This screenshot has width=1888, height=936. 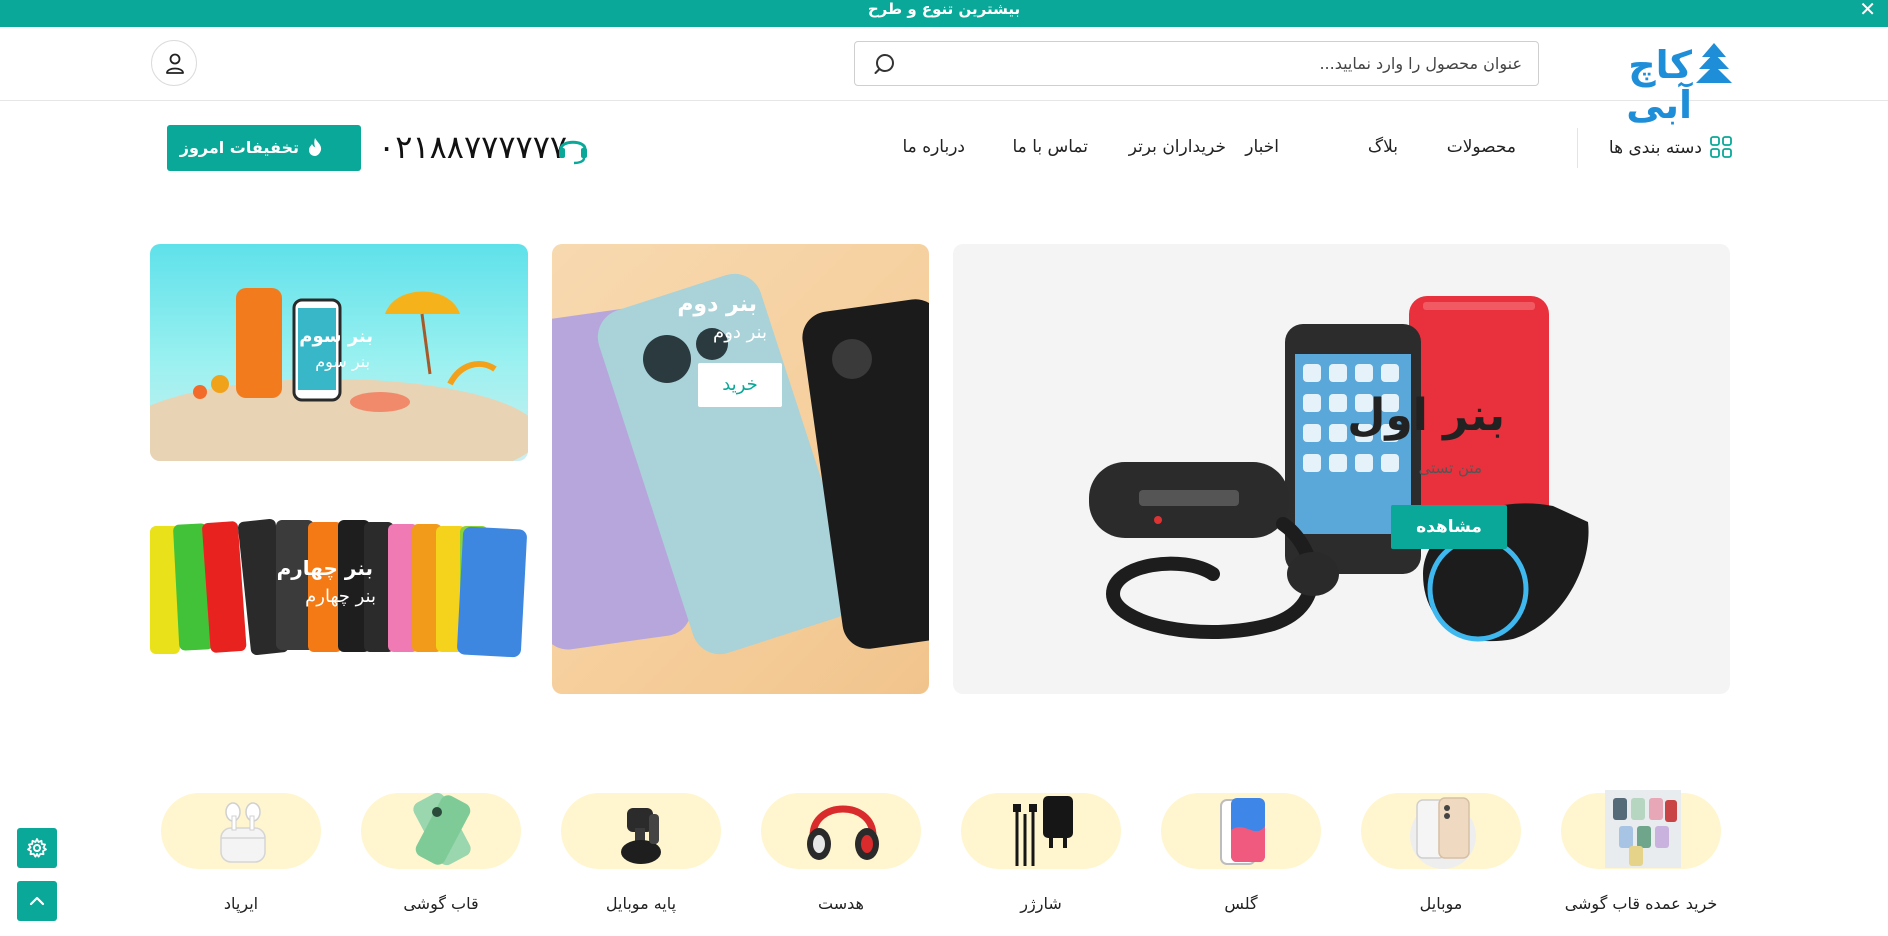 I want to click on scroll-to-top-button, so click(x=37, y=901).